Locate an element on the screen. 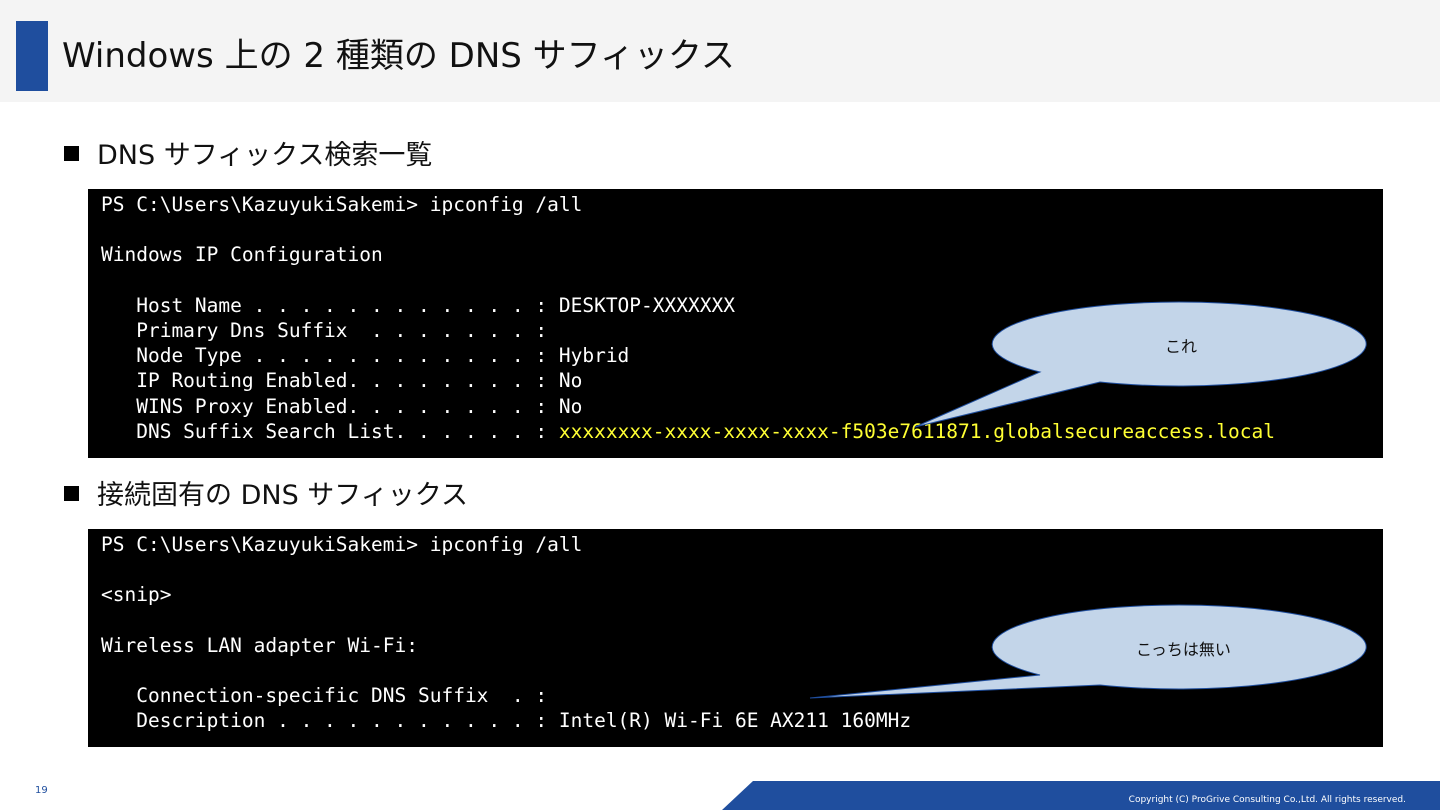 The height and width of the screenshot is (810, 1440). terminal-line: Windows IP Configuration is located at coordinates (242, 255).